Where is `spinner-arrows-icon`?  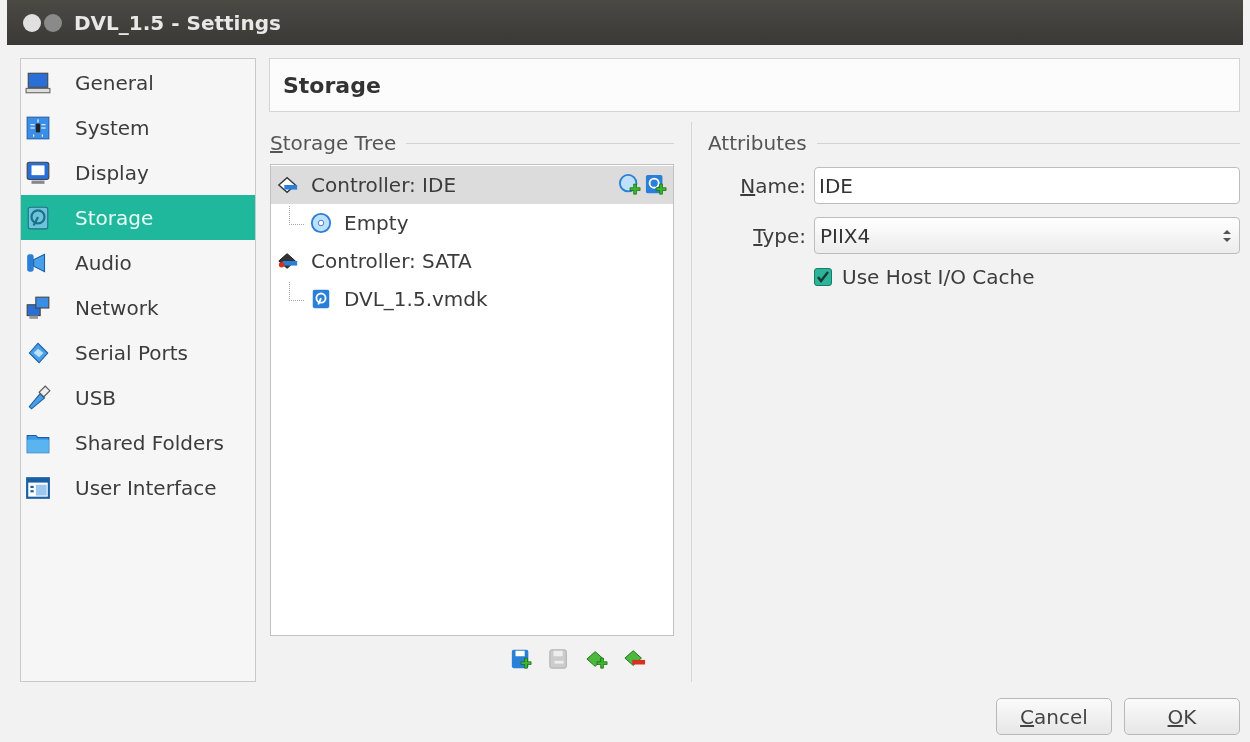
spinner-arrows-icon is located at coordinates (1227, 235).